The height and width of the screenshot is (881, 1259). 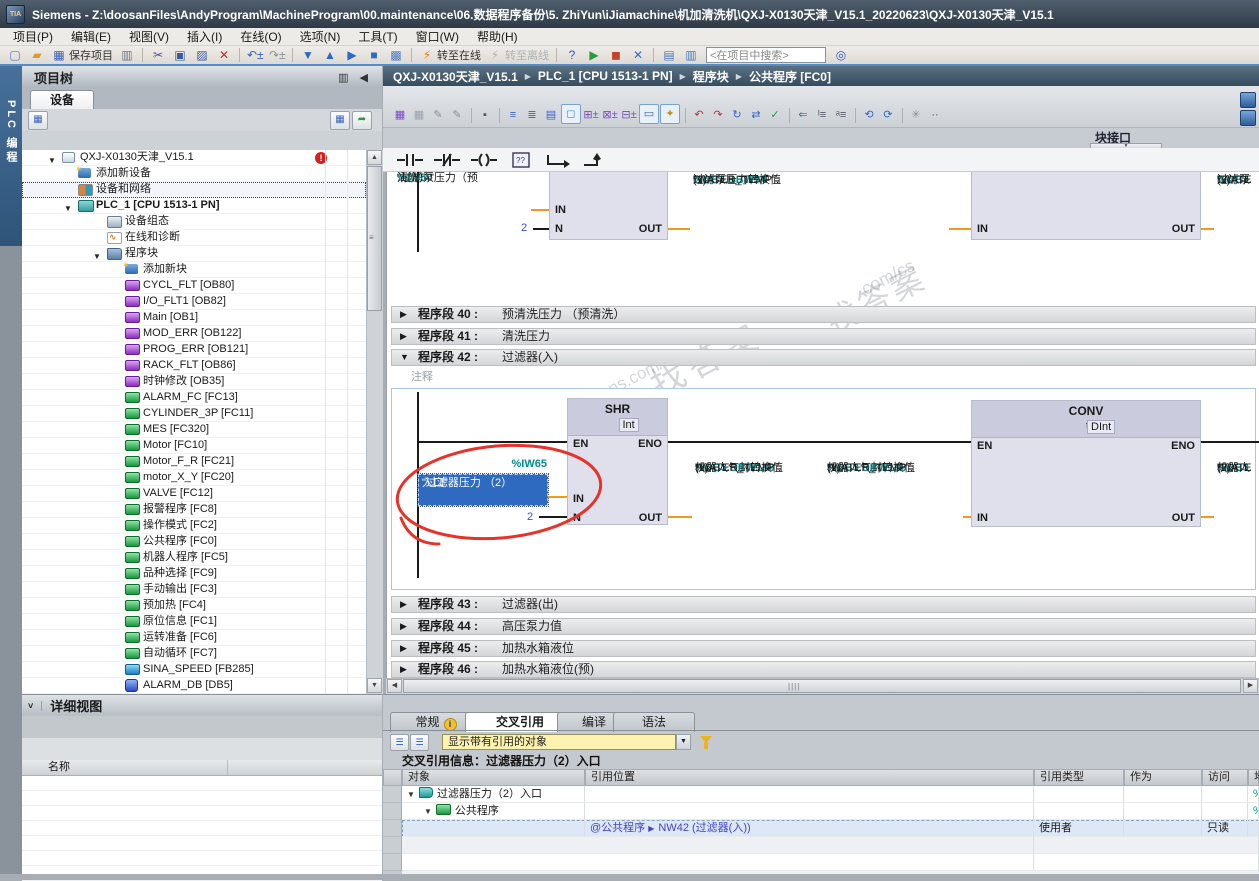 What do you see at coordinates (374, 238) in the screenshot?
I see `tree-scroll-grip: ≡` at bounding box center [374, 238].